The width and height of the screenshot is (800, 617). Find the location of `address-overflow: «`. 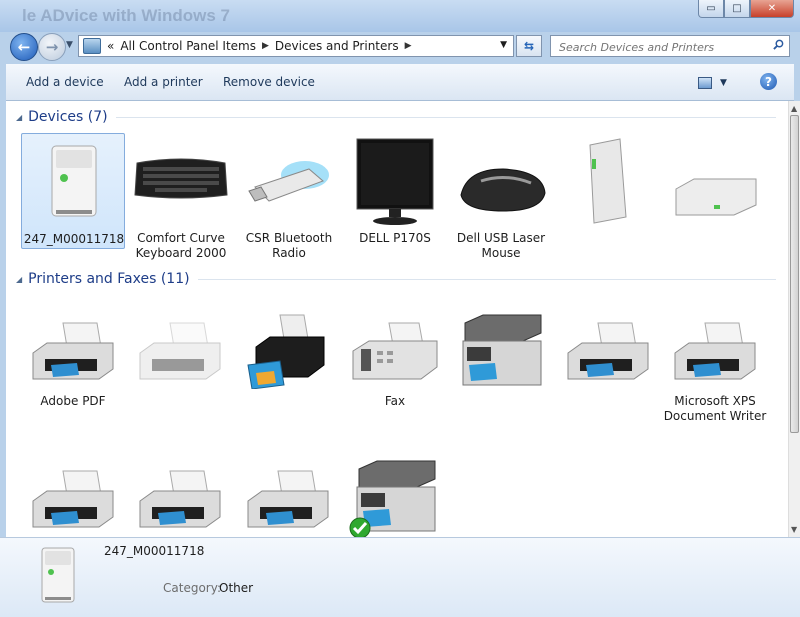

address-overflow: « is located at coordinates (110, 46).